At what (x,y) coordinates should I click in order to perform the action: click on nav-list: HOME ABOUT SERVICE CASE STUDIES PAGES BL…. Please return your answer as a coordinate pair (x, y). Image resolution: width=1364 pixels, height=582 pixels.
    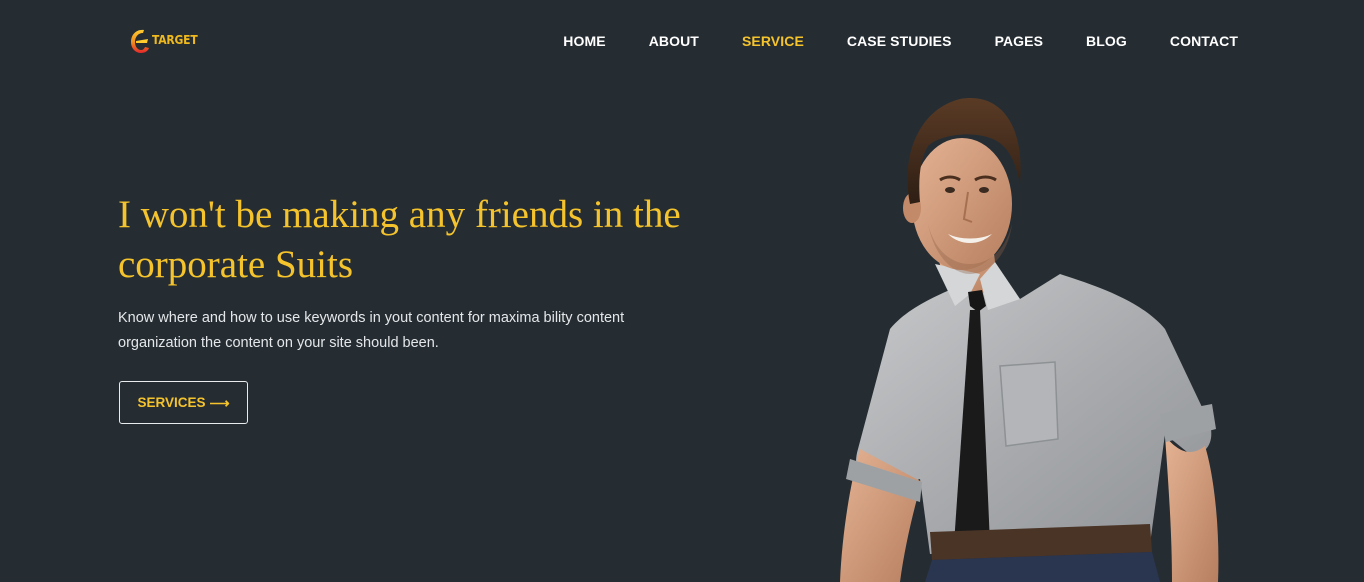
    Looking at the image, I should click on (900, 41).